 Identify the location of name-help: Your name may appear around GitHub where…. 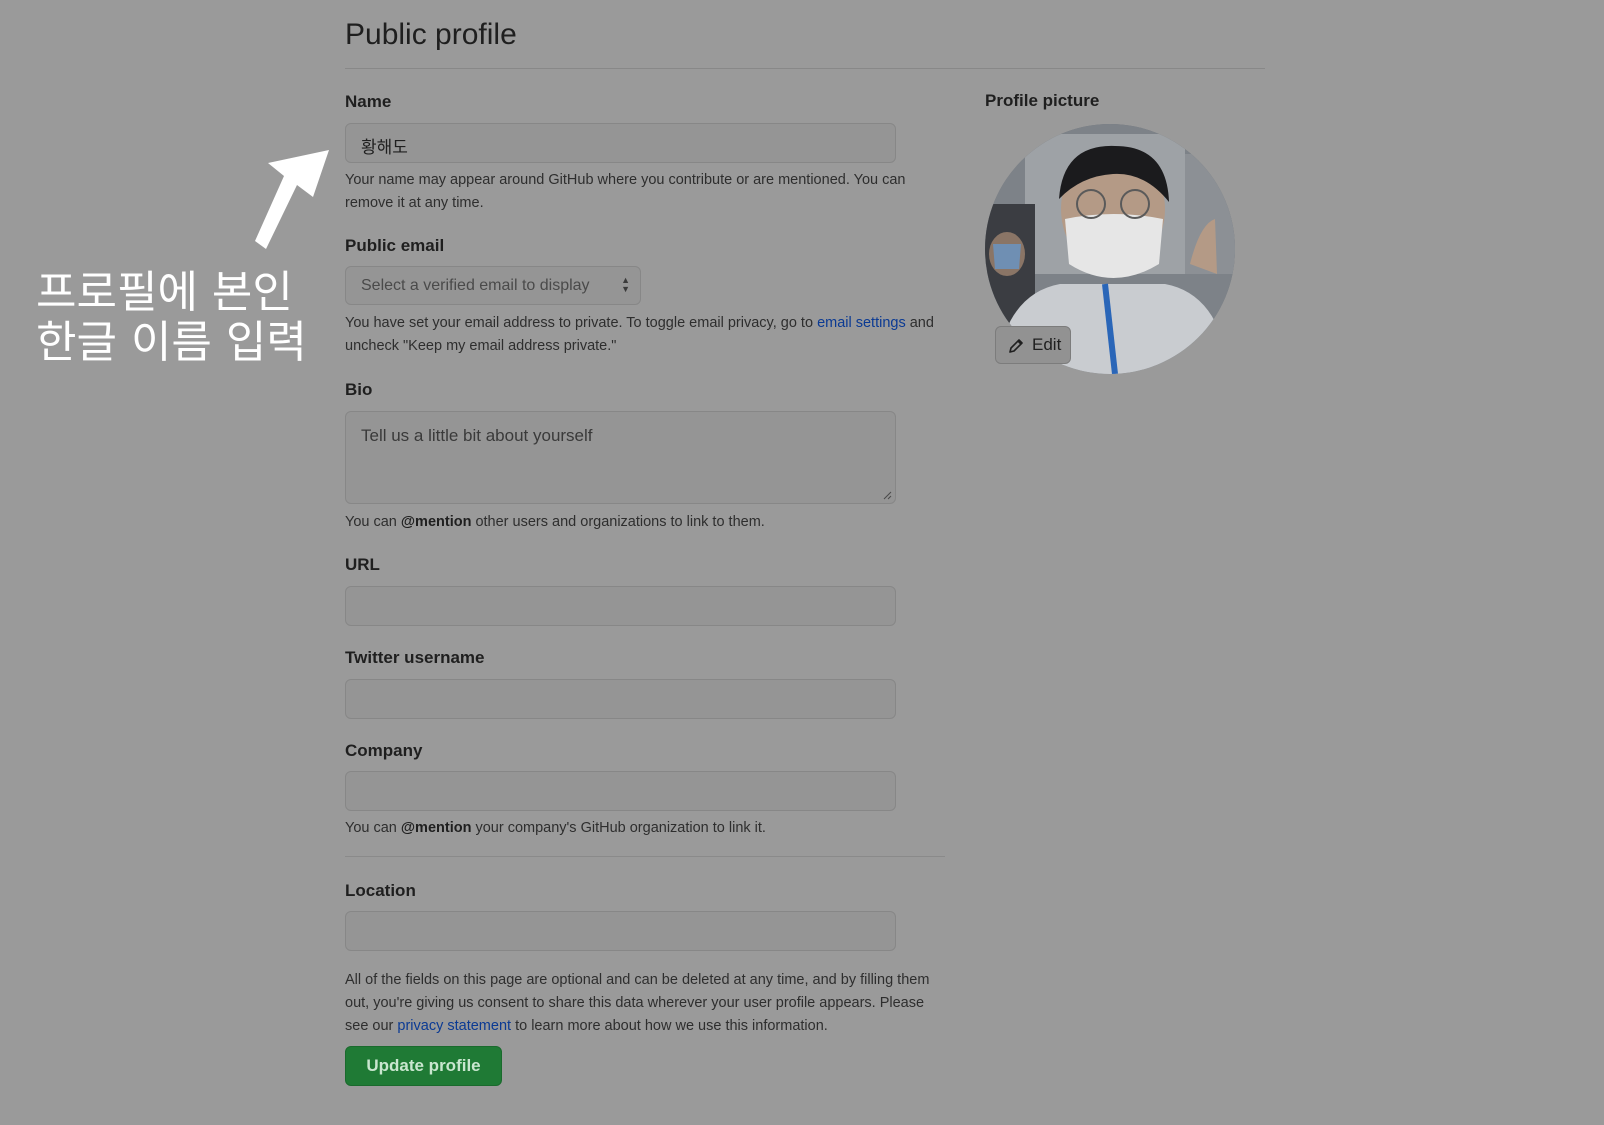
(625, 191).